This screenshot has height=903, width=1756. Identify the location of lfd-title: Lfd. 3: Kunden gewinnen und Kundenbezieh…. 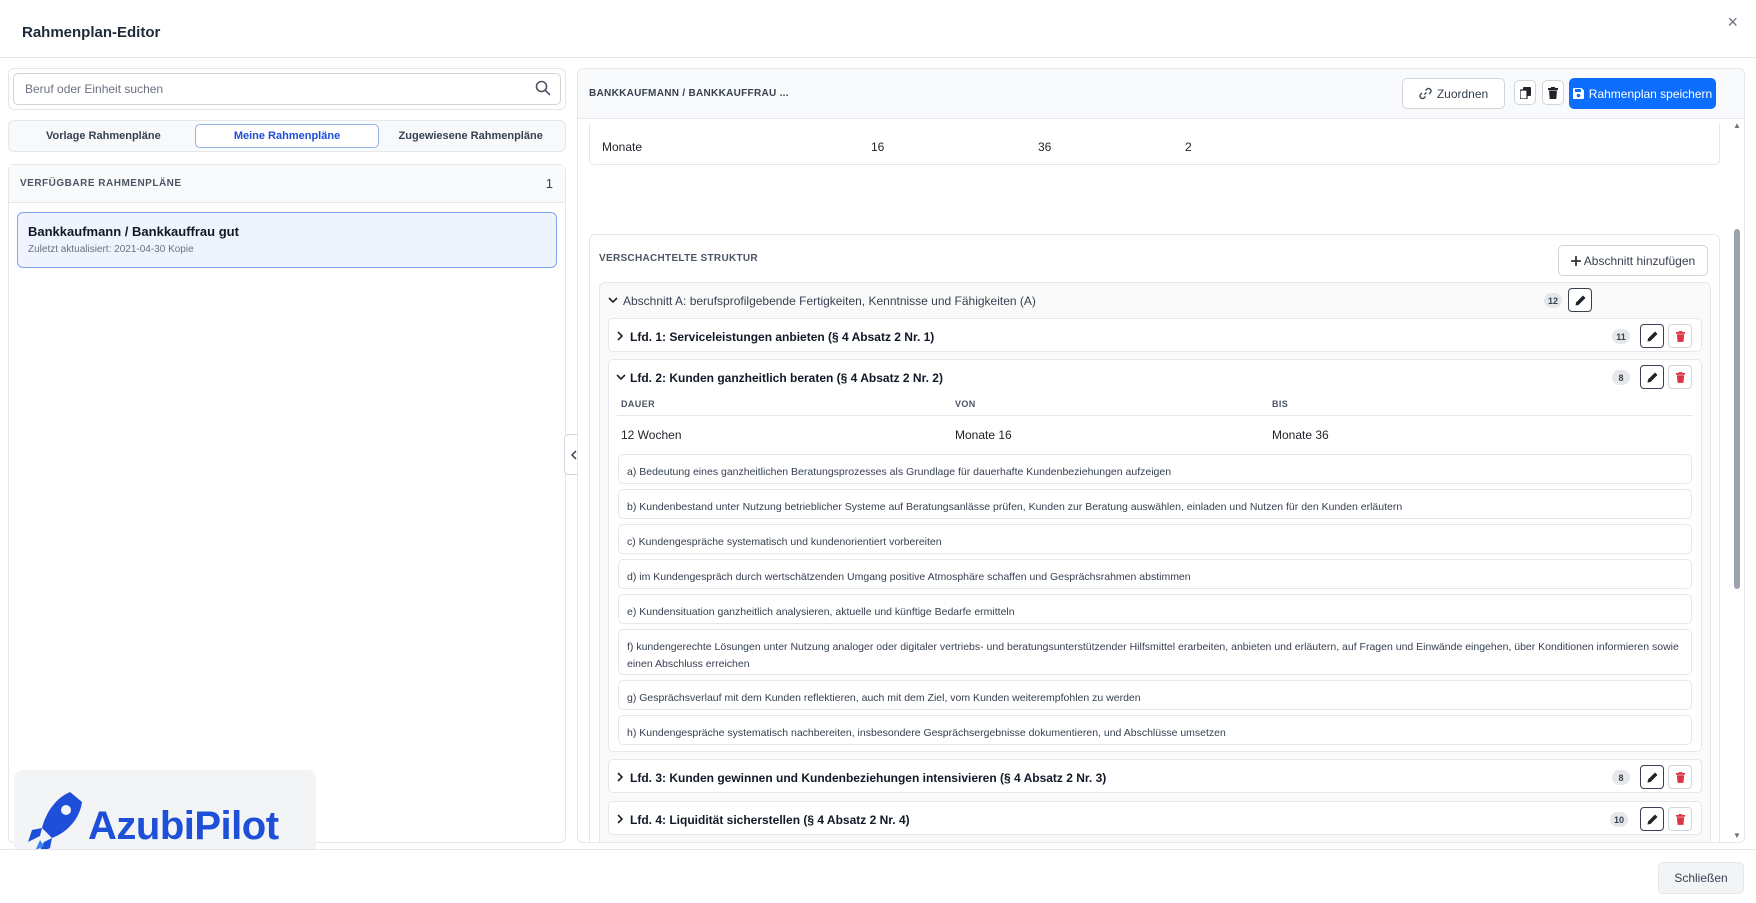
(868, 778).